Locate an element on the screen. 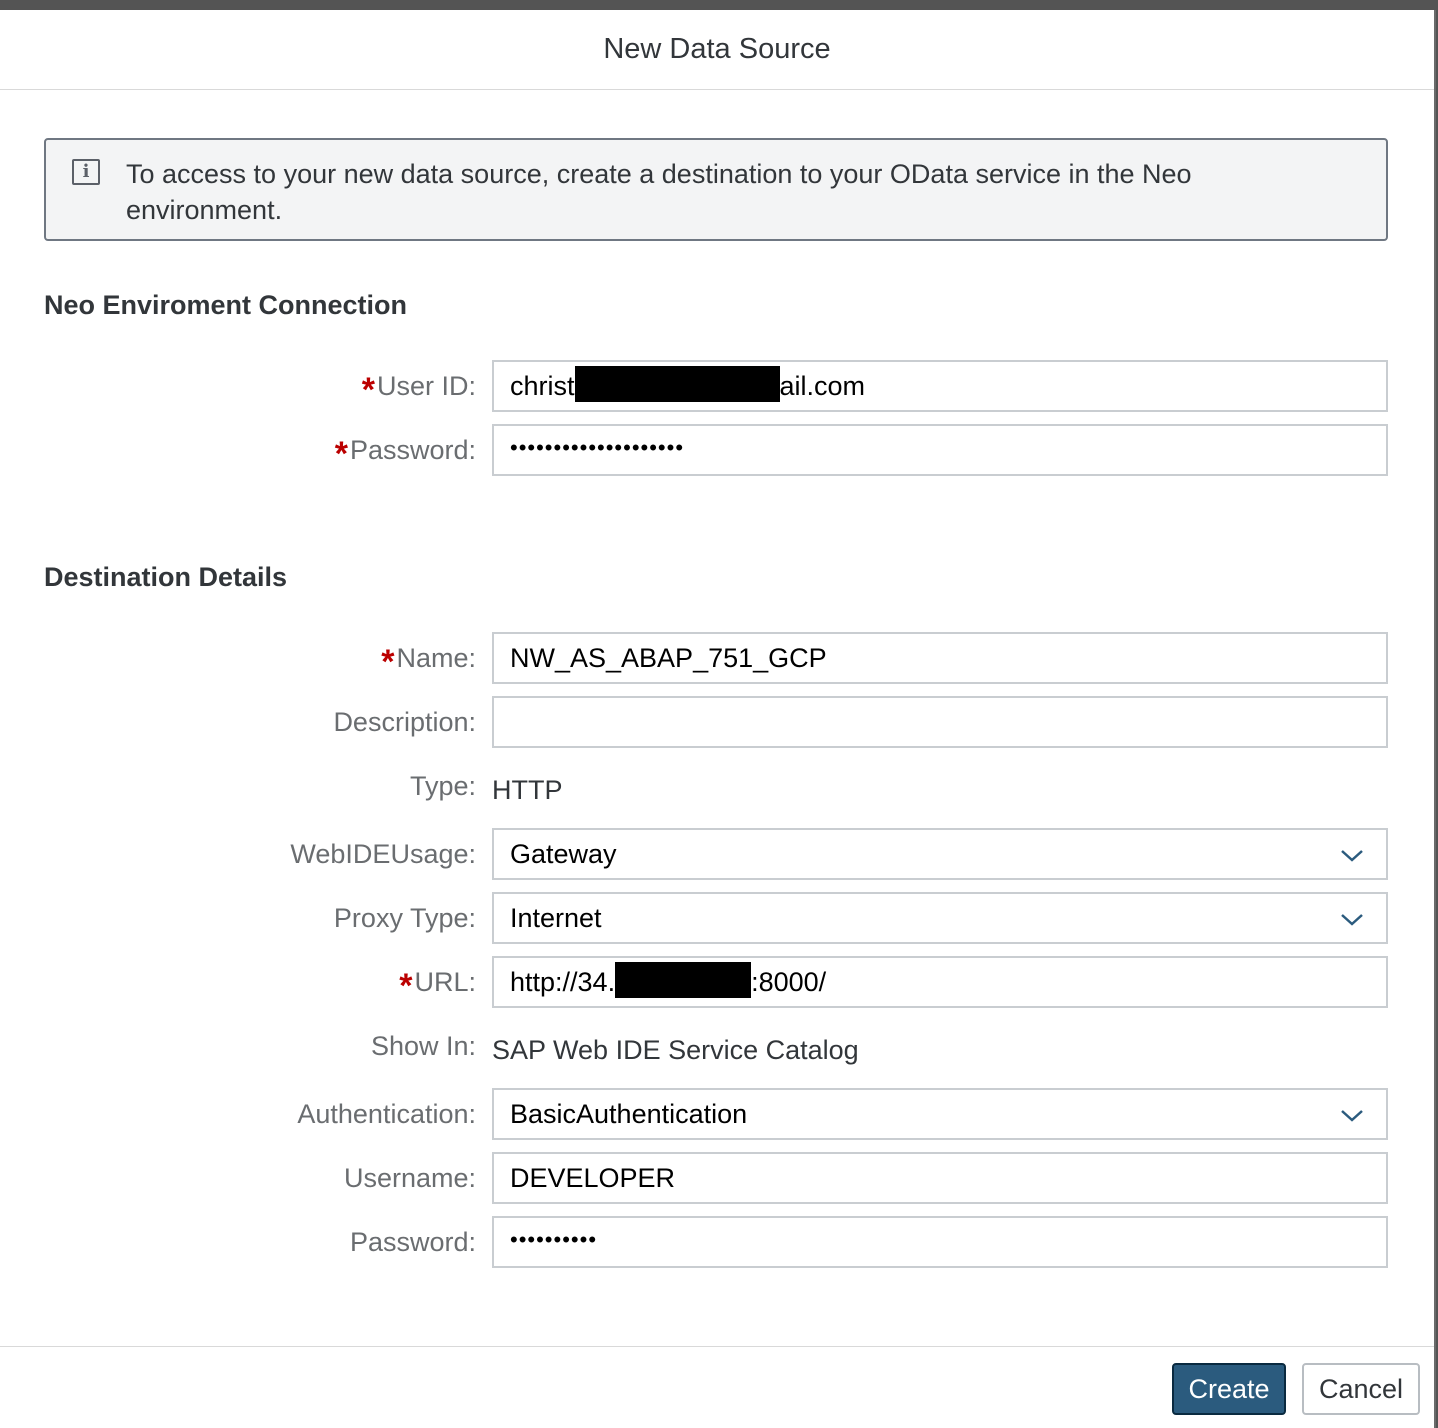 The image size is (1438, 1428). show-in-row: Show In: SAP Web IDE Service Catalog is located at coordinates (718, 1046).